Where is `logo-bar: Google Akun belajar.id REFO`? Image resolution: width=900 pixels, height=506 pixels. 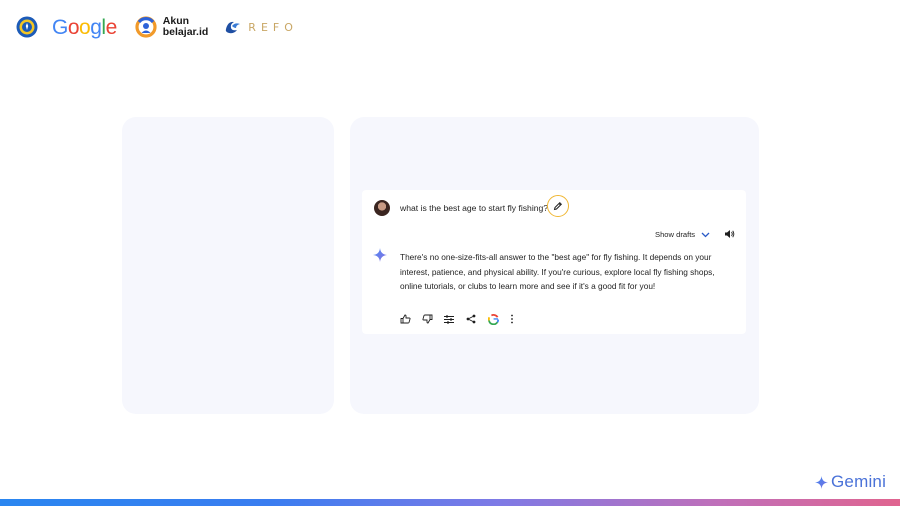 logo-bar: Google Akun belajar.id REFO is located at coordinates (157, 27).